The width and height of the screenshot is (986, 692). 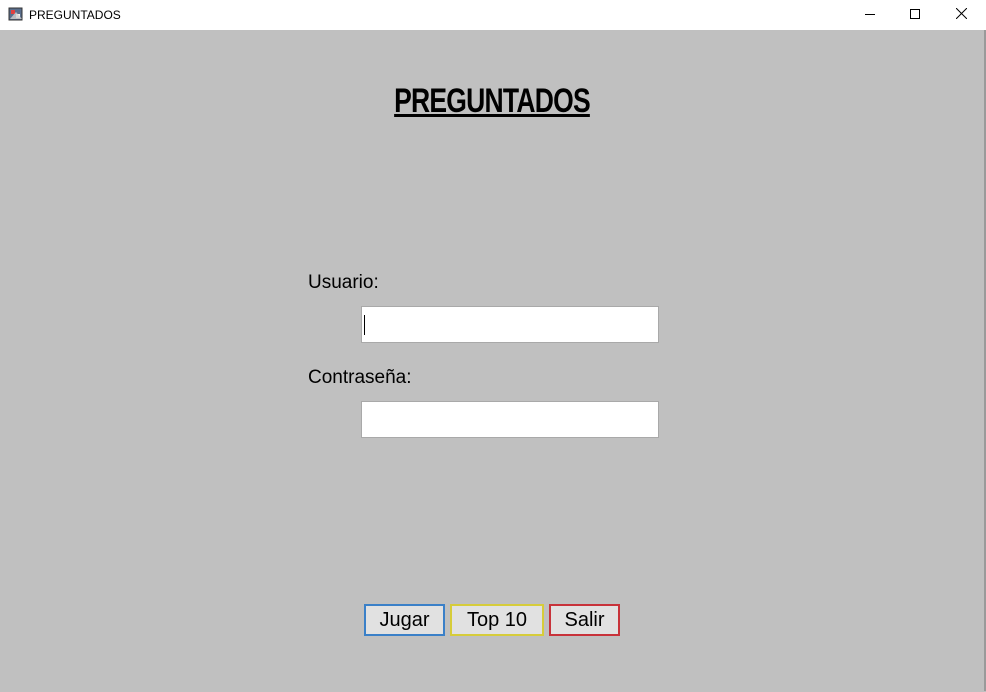 I want to click on user-field, so click(x=510, y=324).